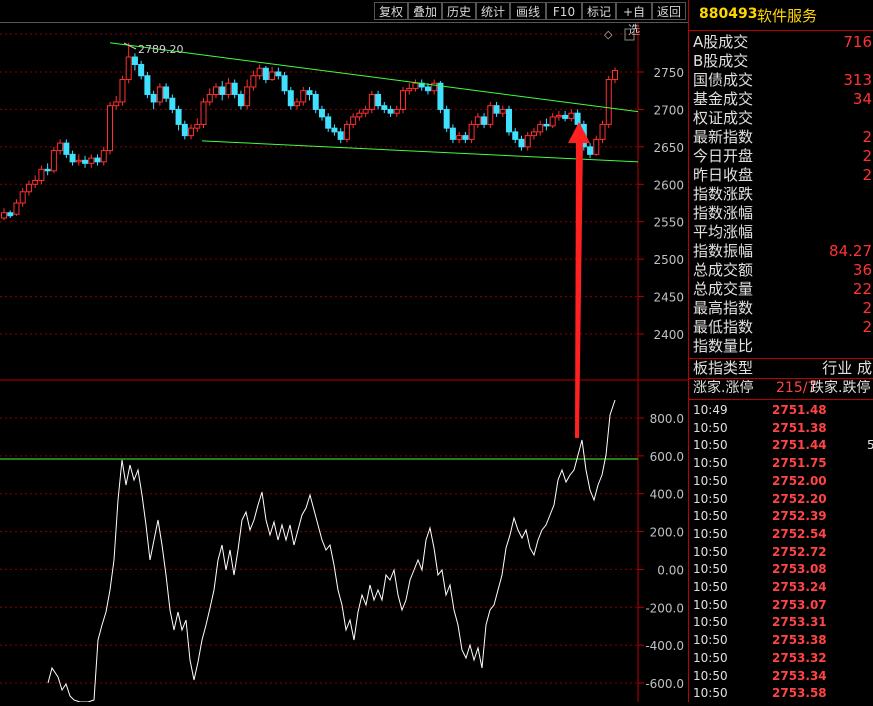 The image size is (873, 706). What do you see at coordinates (781, 676) in the screenshot?
I see `tick-row: 10:50 2753.34` at bounding box center [781, 676].